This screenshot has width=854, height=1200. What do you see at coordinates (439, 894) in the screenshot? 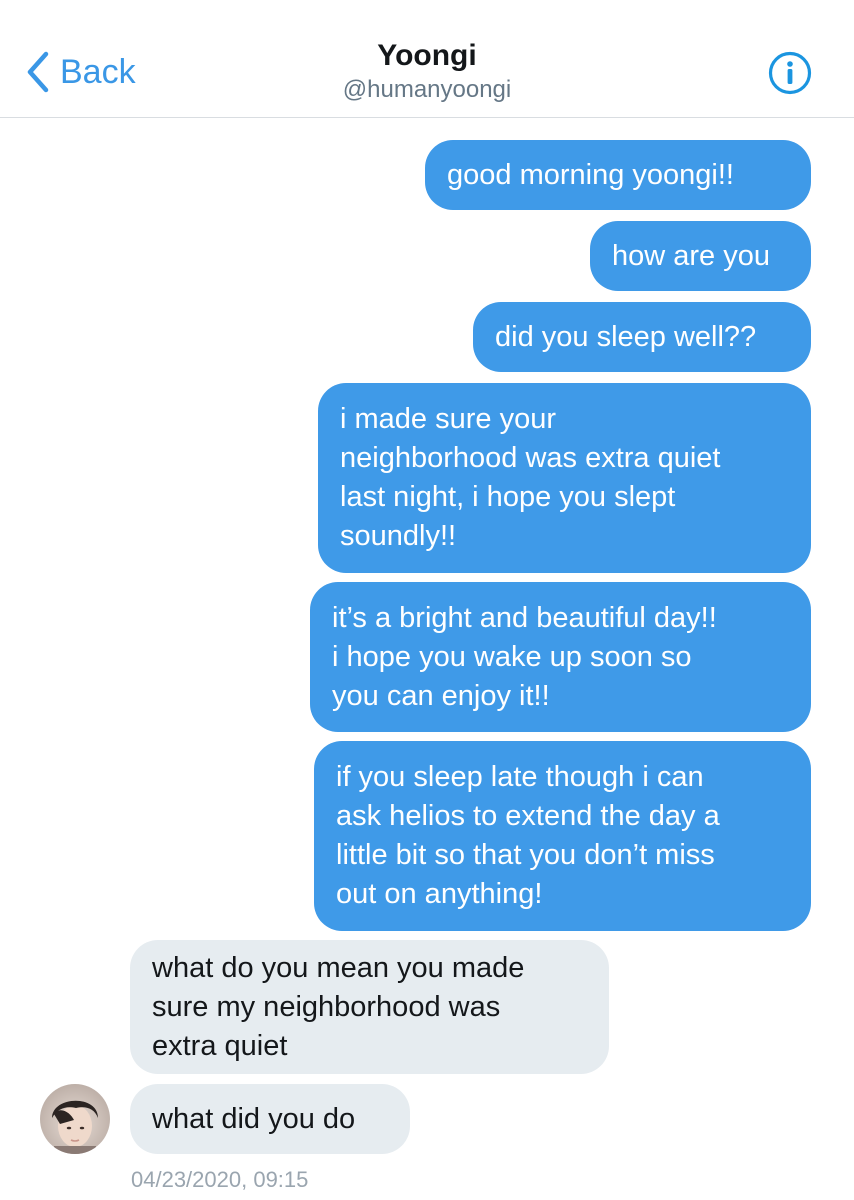
I see `message-line: out on anything!` at bounding box center [439, 894].